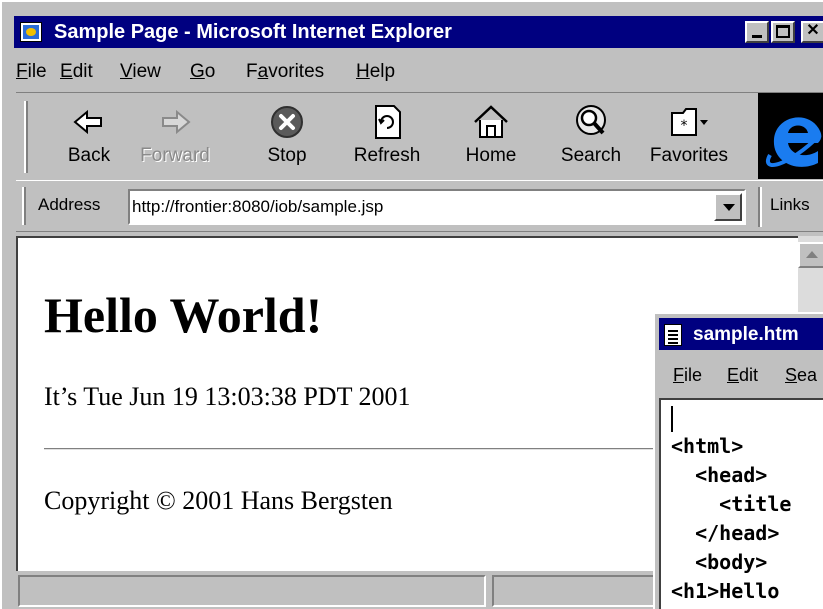  I want to click on notepad-title-bar: sample.htm, so click(741, 334).